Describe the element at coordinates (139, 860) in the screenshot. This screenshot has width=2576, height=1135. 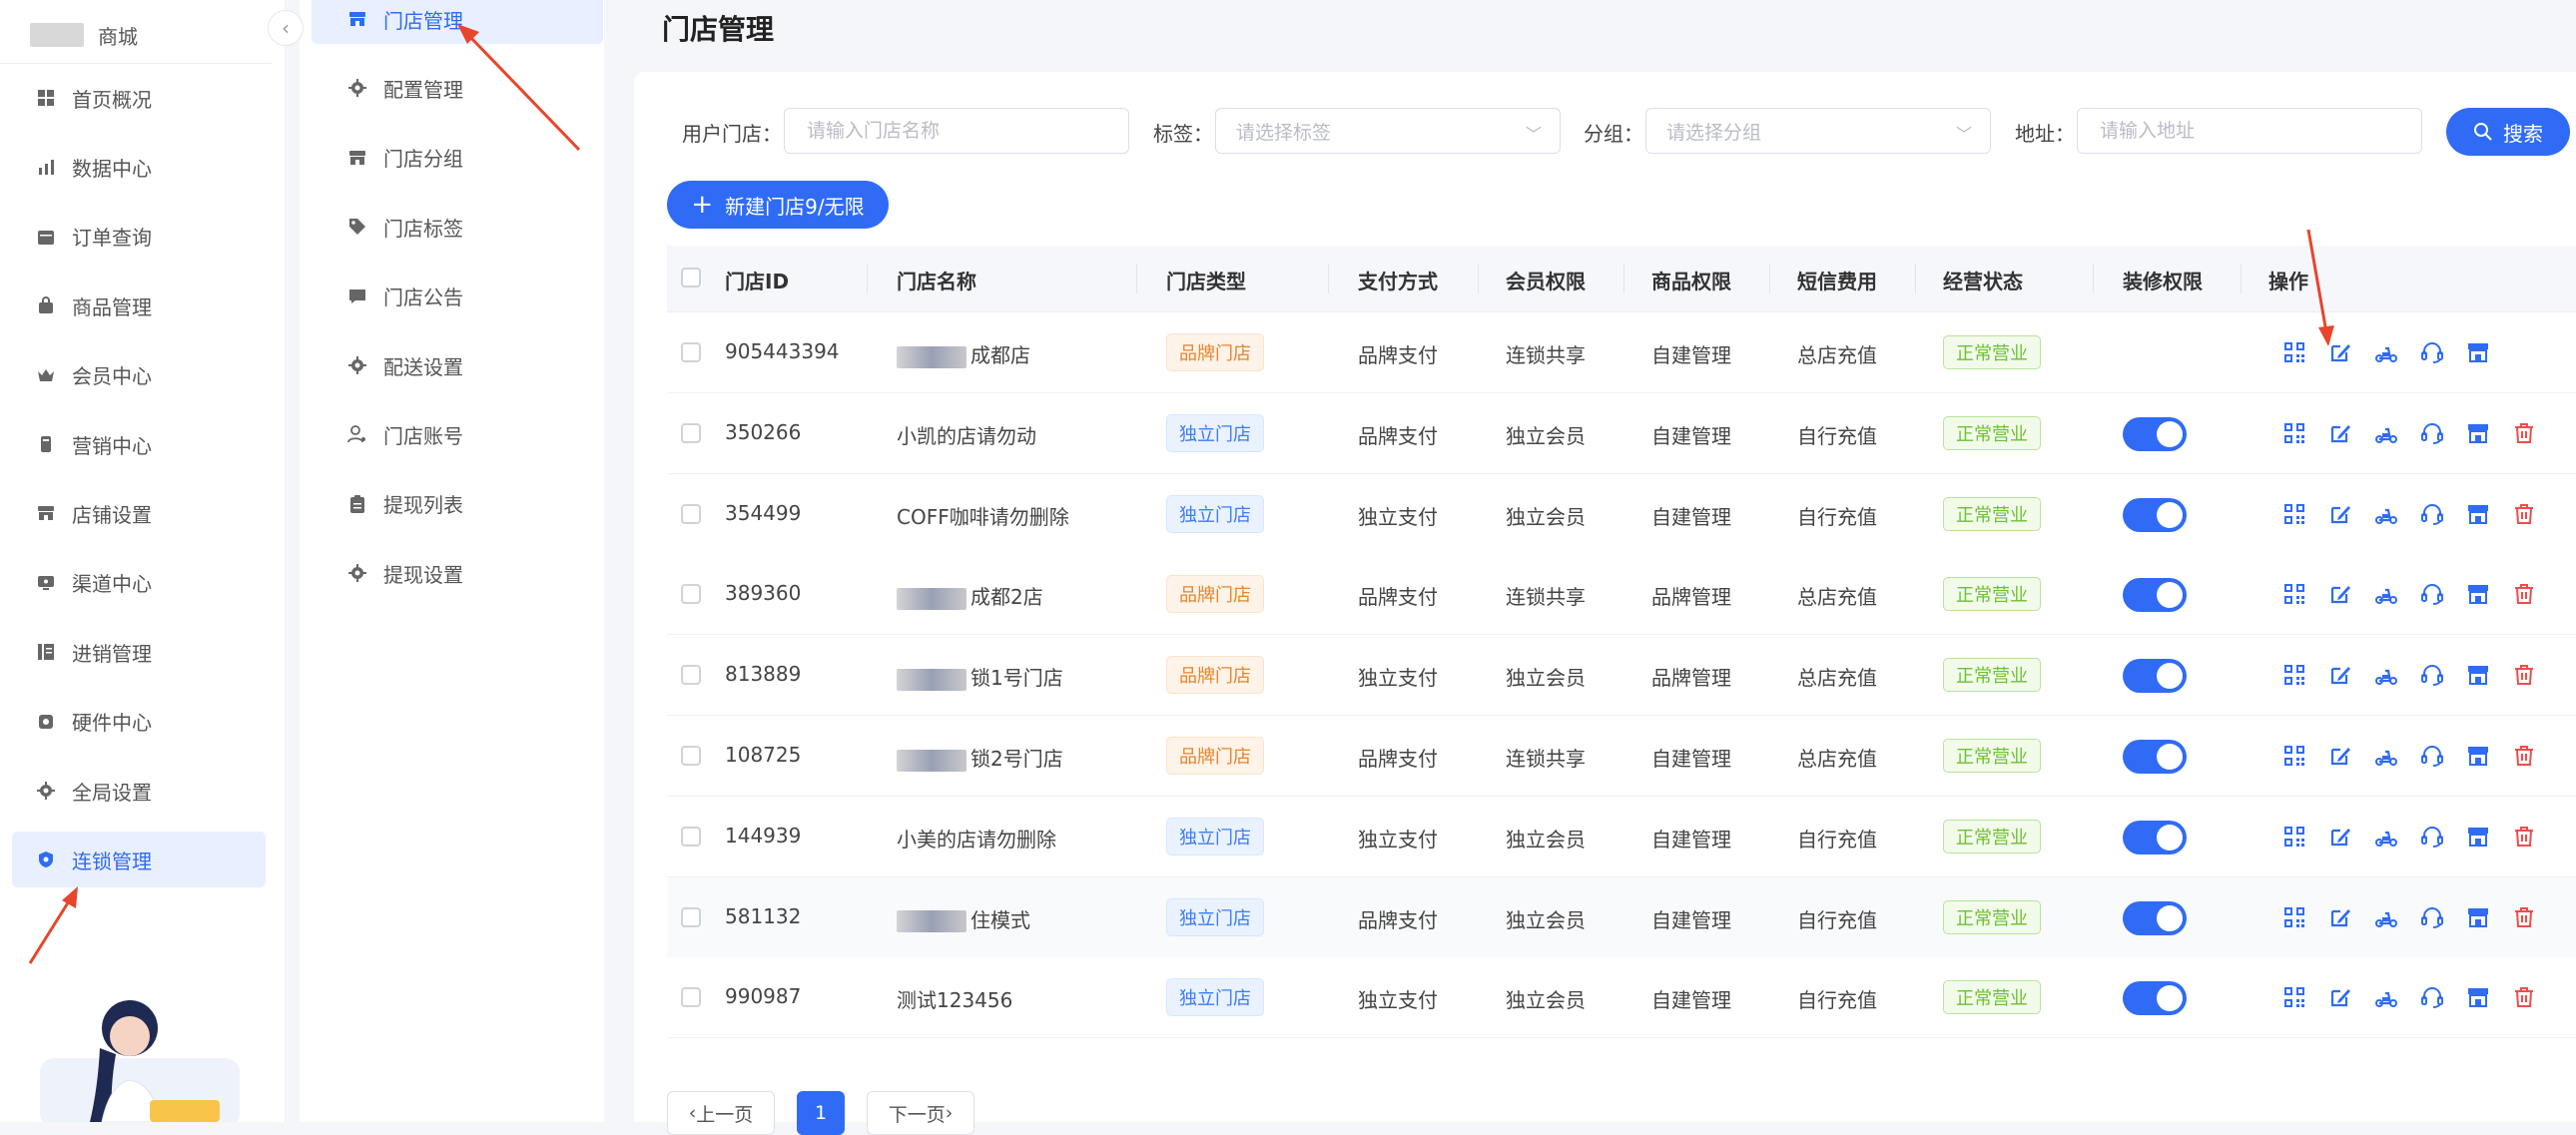
I see `sidebar-item-11: 连锁管理` at that location.